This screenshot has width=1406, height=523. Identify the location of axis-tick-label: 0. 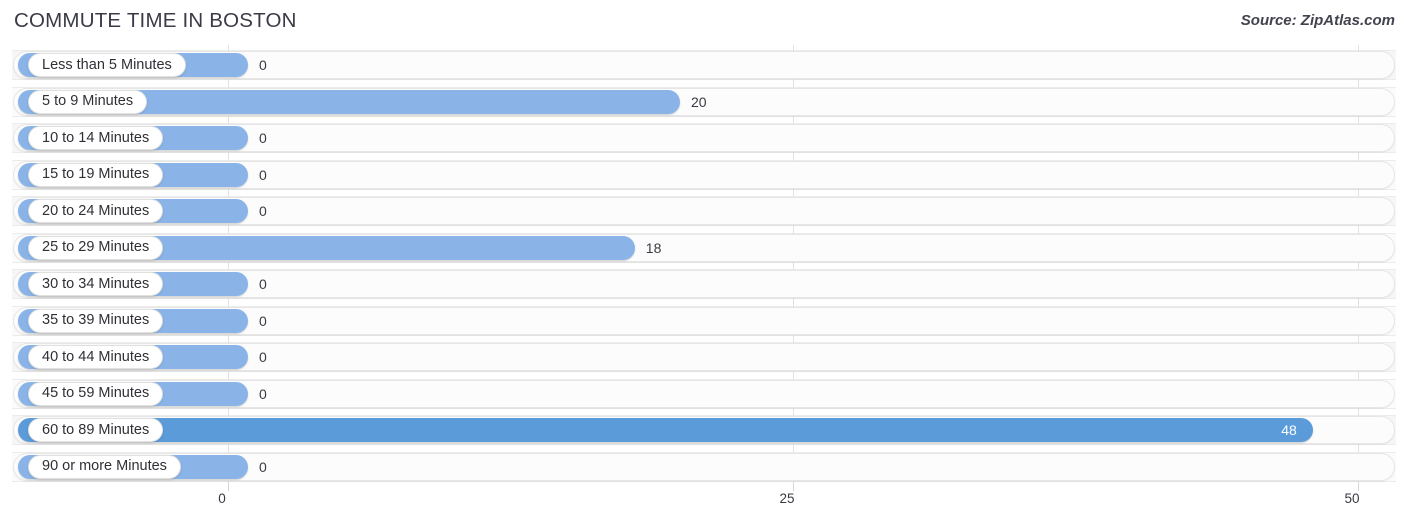
(222, 498).